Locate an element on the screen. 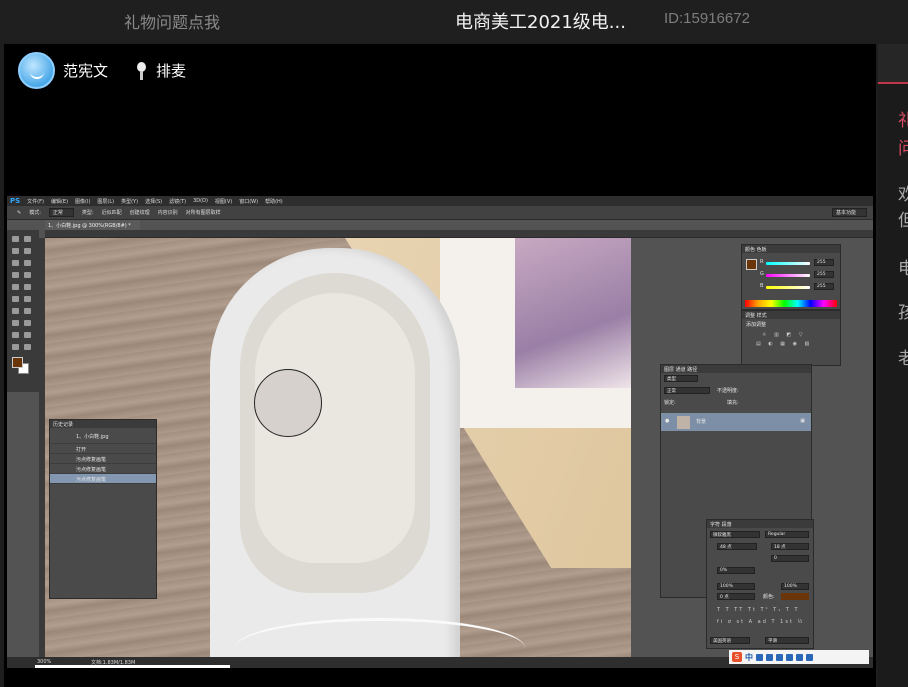 The image size is (908, 687). punctuation-icon is located at coordinates (759, 657).